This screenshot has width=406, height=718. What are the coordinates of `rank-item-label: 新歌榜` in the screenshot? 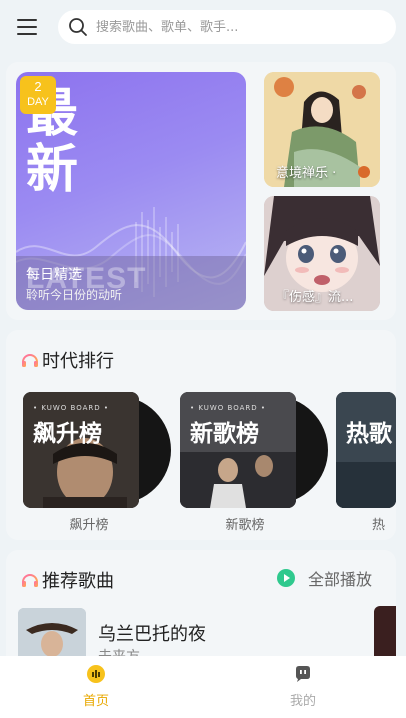 It's located at (245, 525).